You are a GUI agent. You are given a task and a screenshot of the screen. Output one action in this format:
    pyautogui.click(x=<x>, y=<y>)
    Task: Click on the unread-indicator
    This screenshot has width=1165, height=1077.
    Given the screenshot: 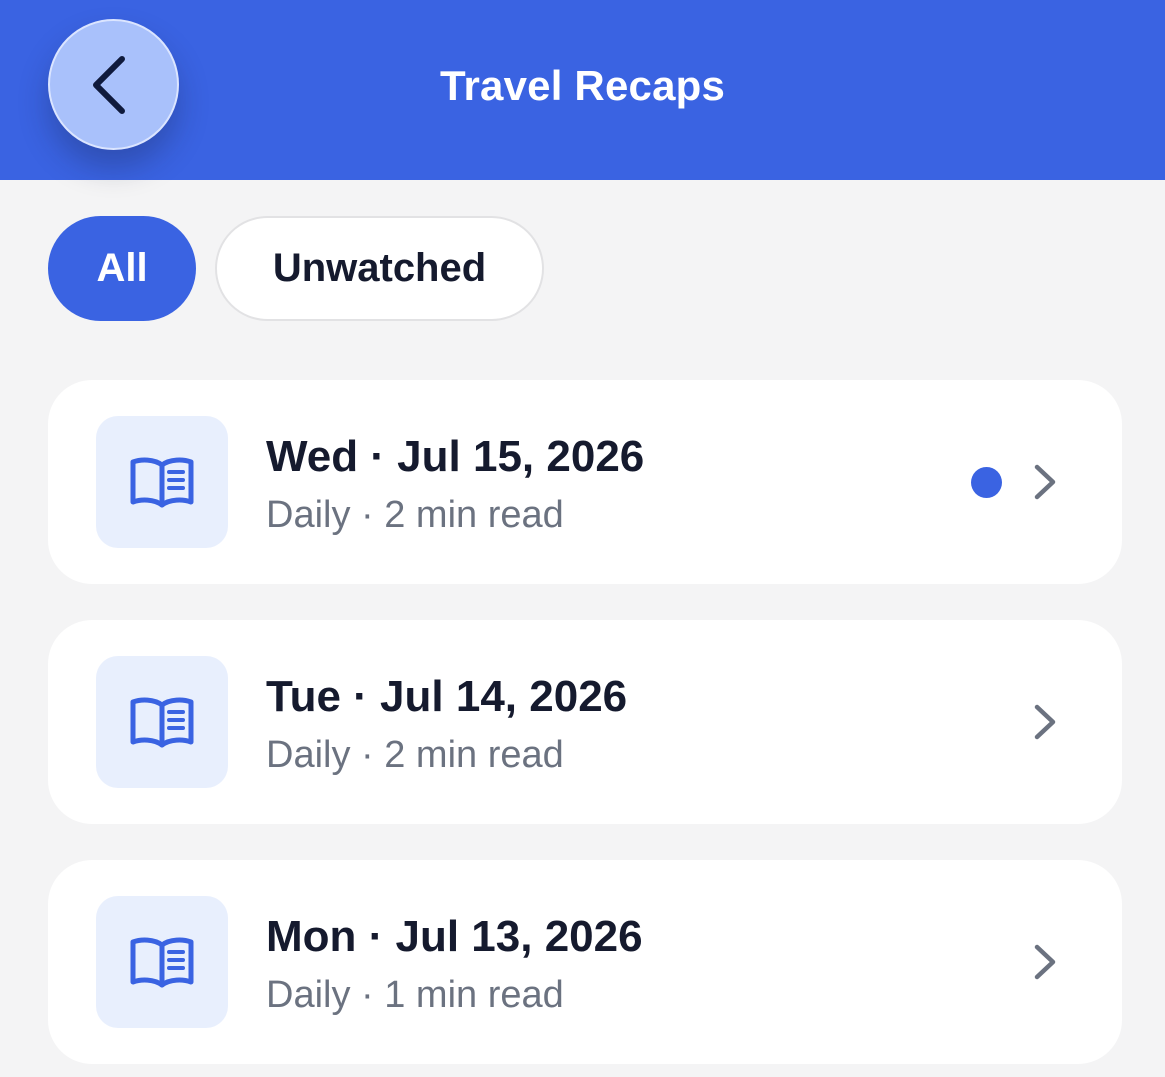 What is the action you would take?
    pyautogui.click(x=986, y=482)
    